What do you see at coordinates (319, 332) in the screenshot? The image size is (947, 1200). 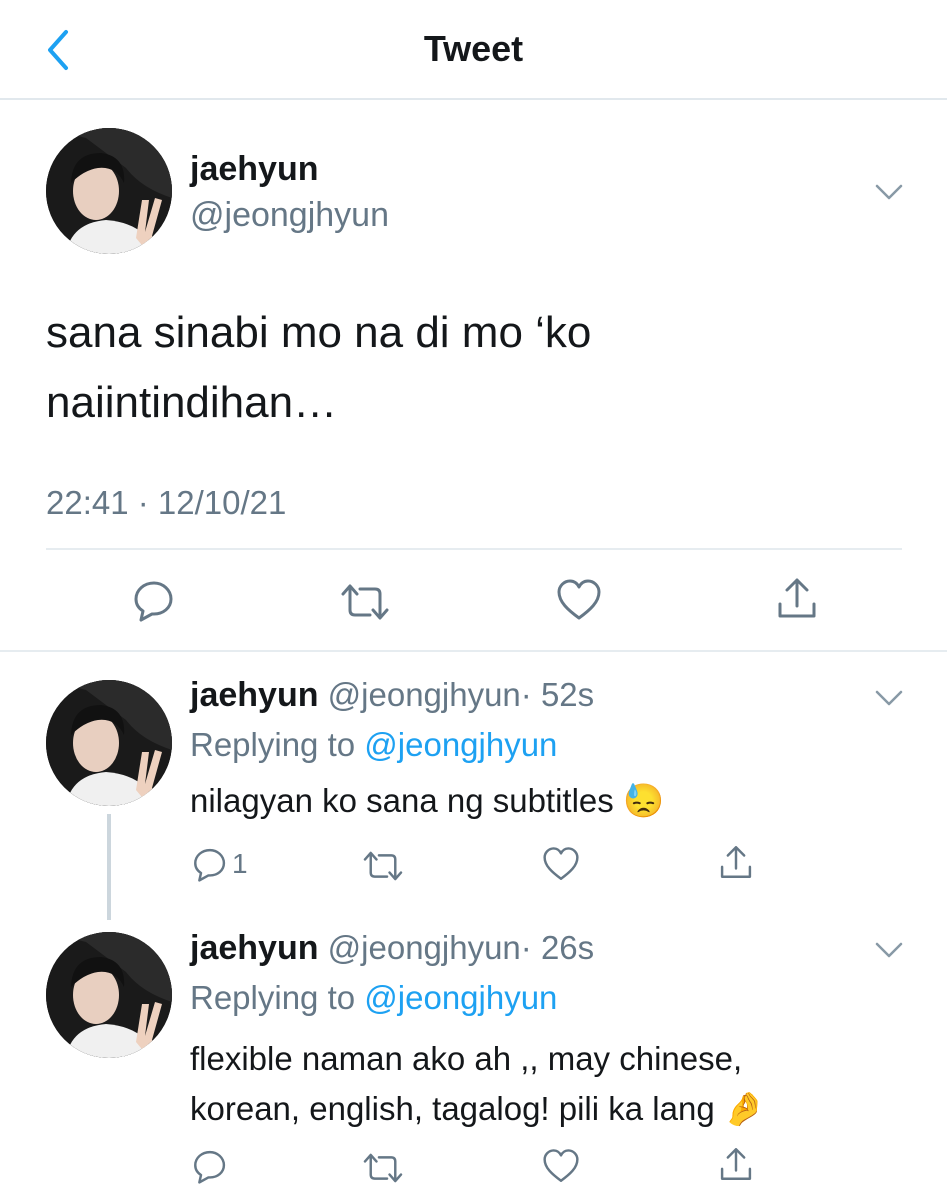 I see `tweet-text-line: sana sinabi mo na di mo ‘ko` at bounding box center [319, 332].